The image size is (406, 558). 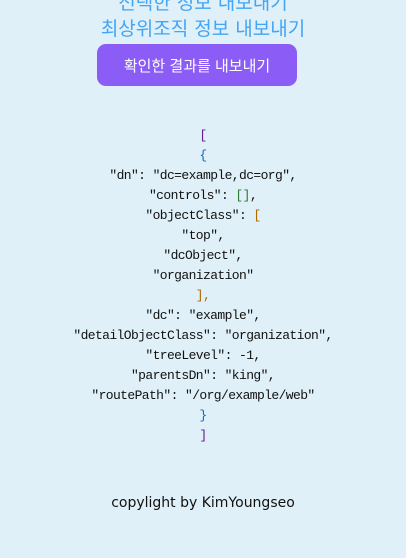 I want to click on footer-copyright: copylight by KimYoungseo, so click(x=203, y=503).